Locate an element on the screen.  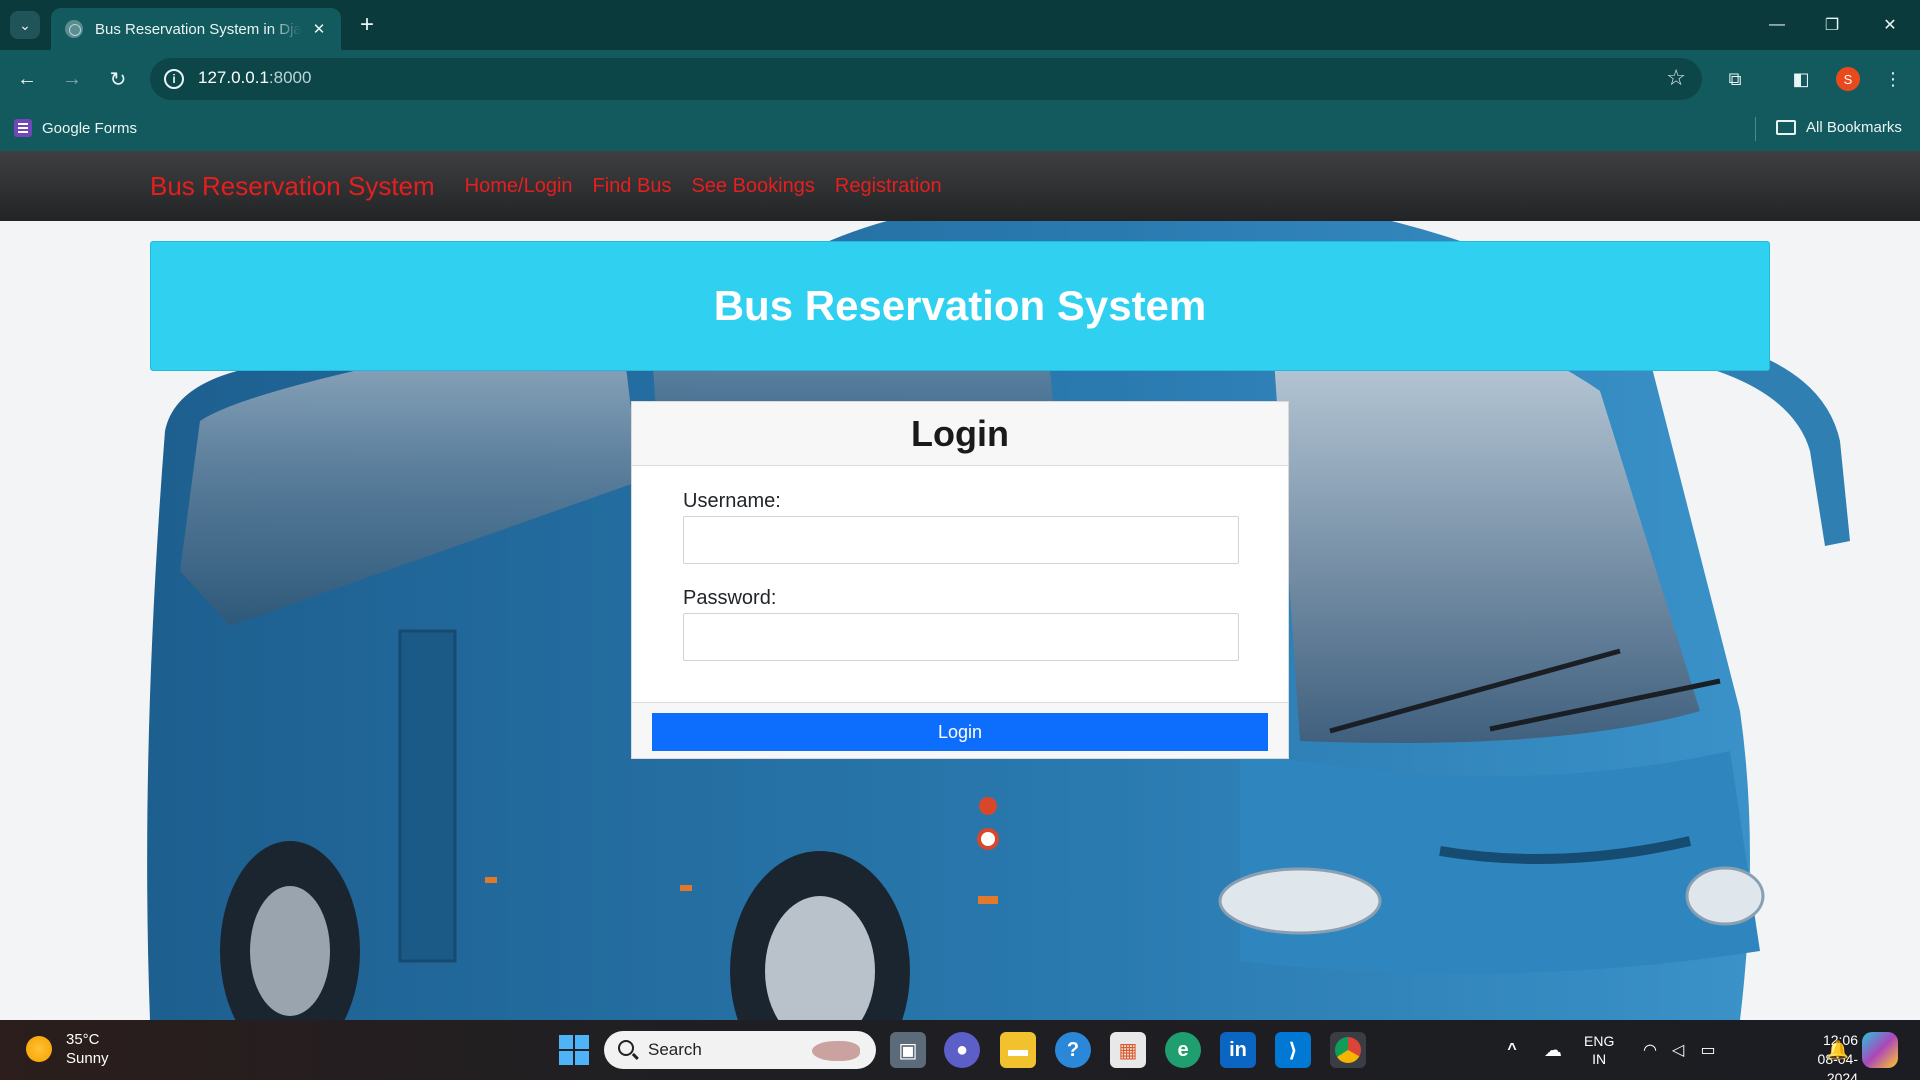
windows-start-icon is located at coordinates (574, 1050).